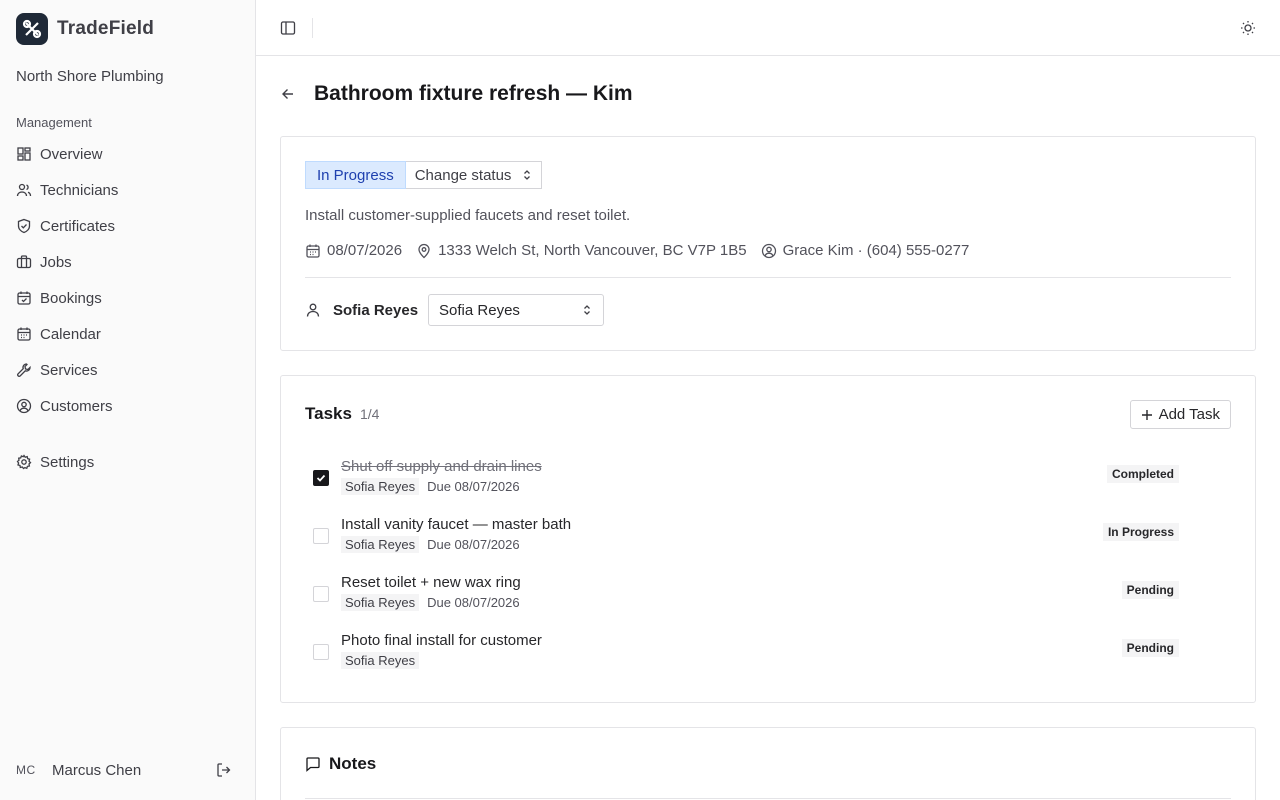 The width and height of the screenshot is (1280, 800). What do you see at coordinates (90, 76) in the screenshot?
I see `organization-name: North Shore Plumbing` at bounding box center [90, 76].